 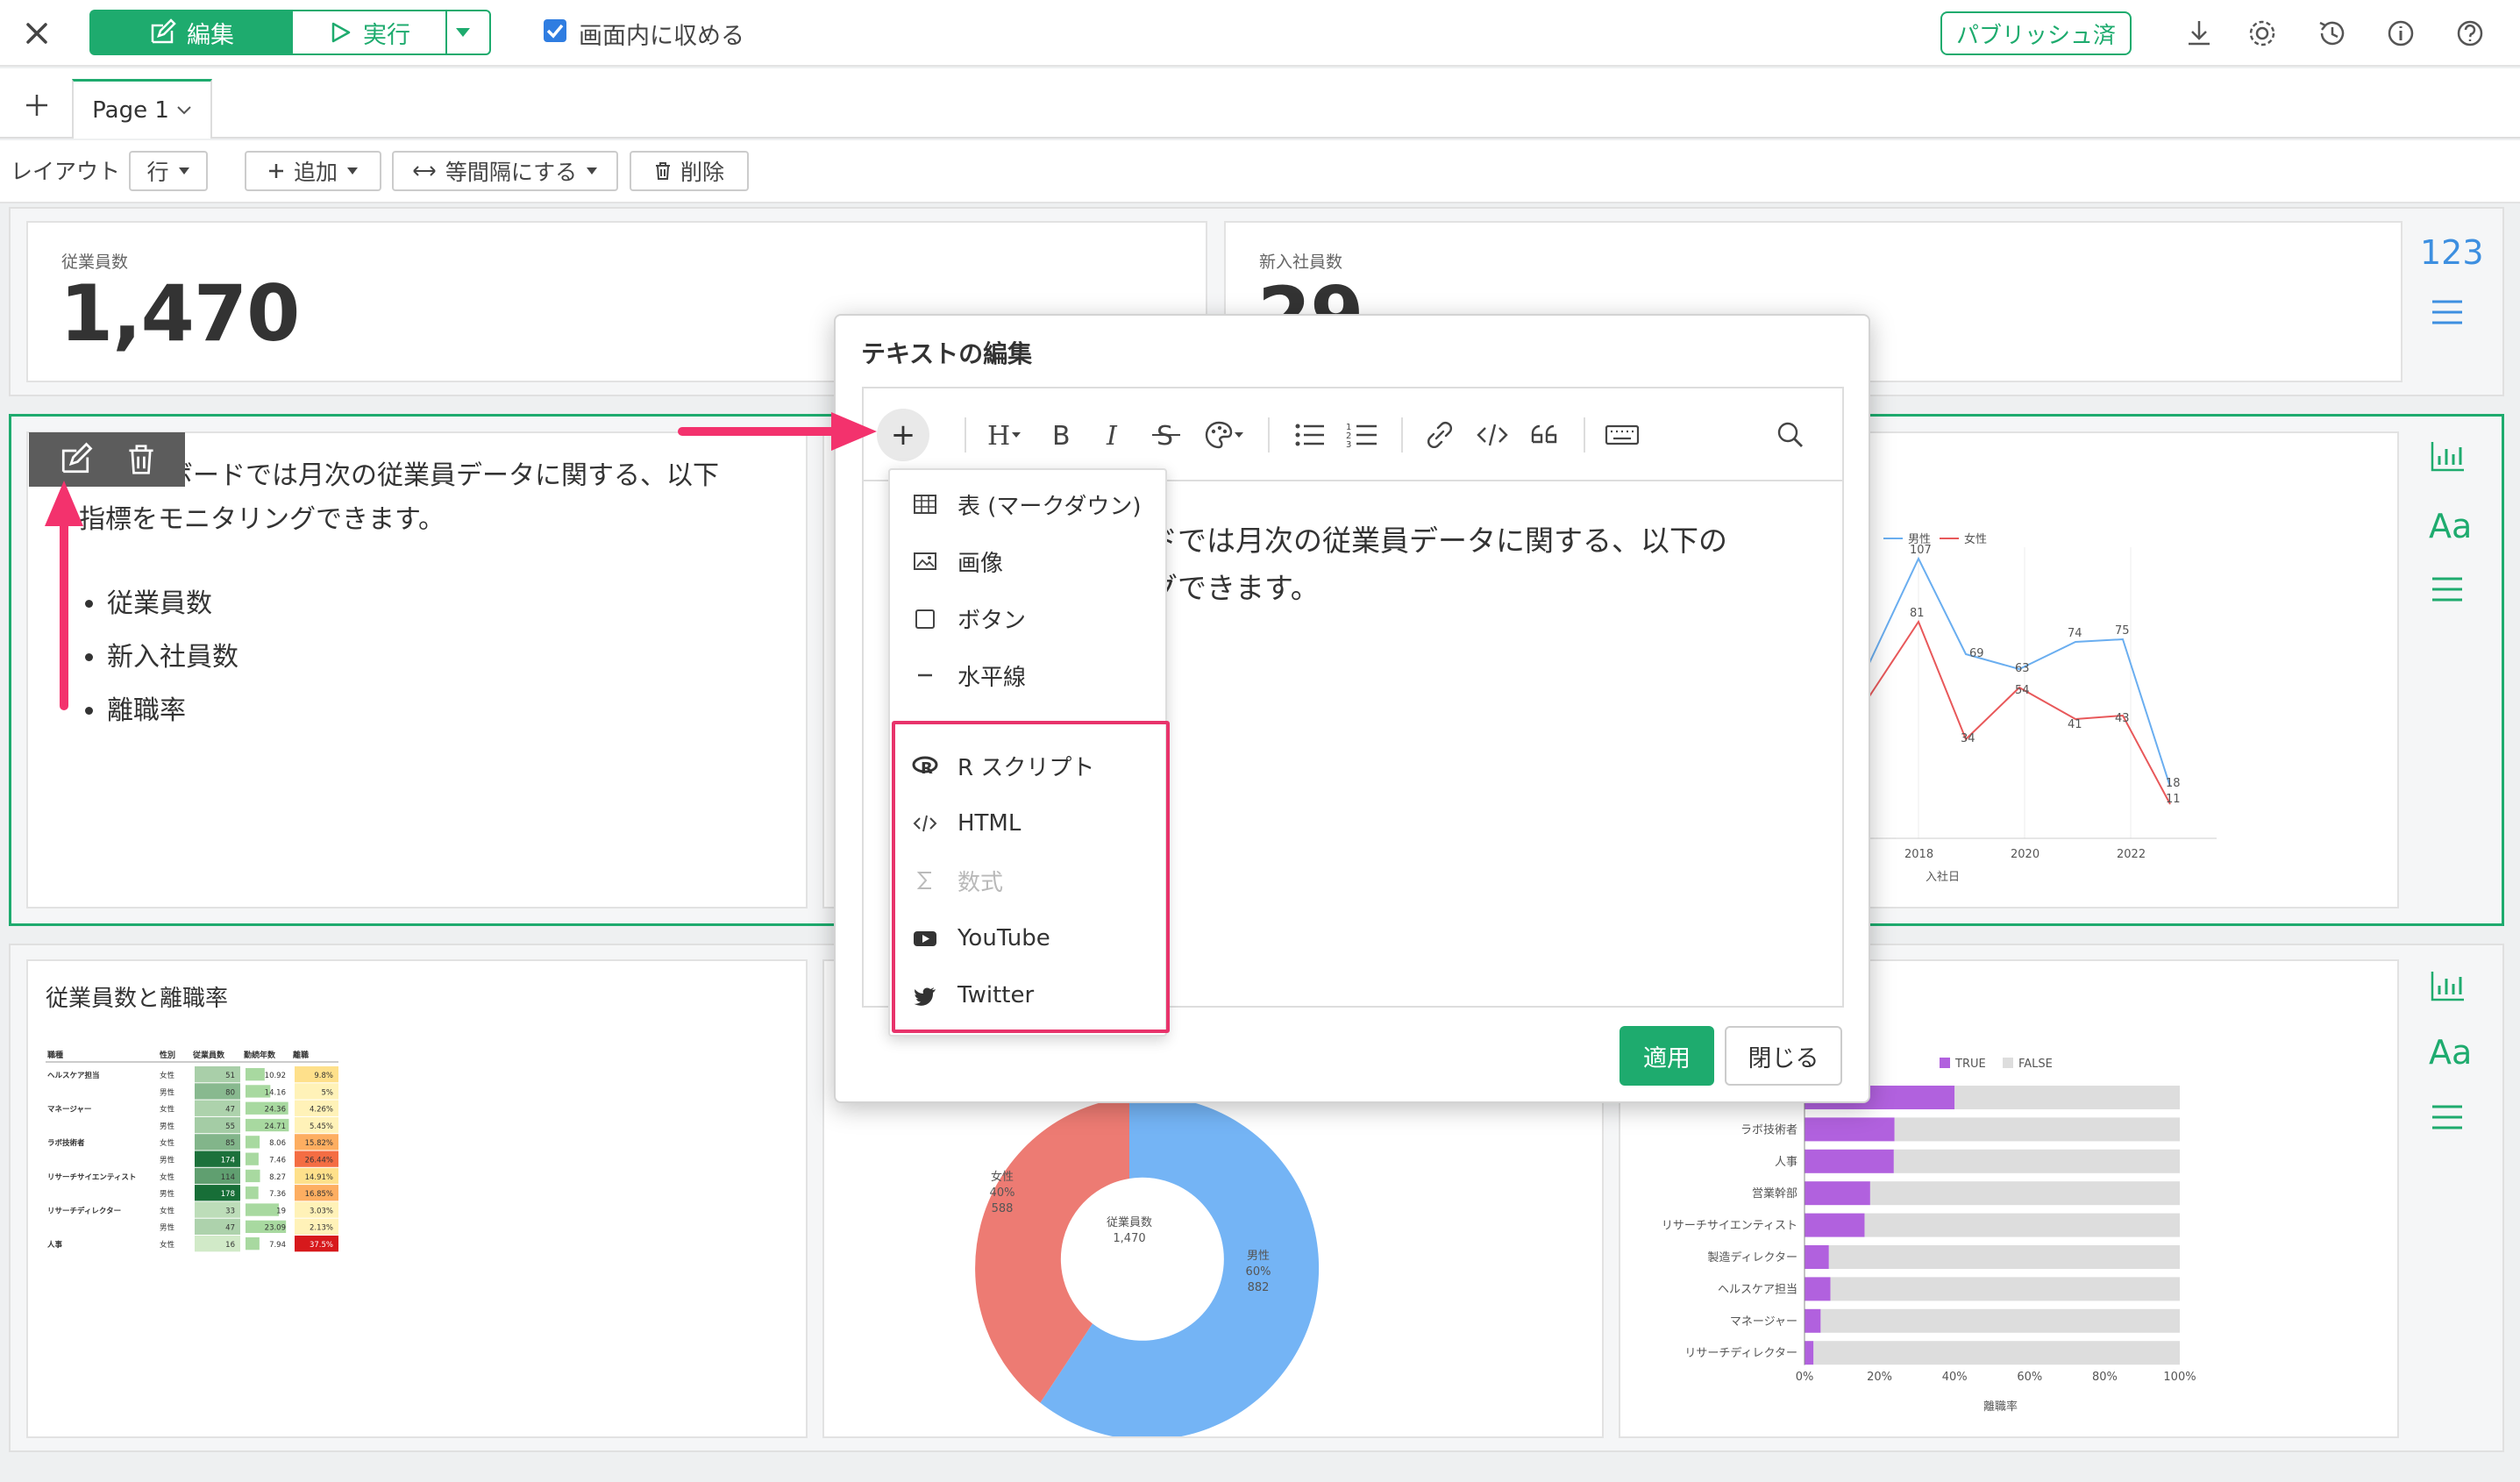 What do you see at coordinates (172, 604) in the screenshot?
I see `list-item: 従業員数` at bounding box center [172, 604].